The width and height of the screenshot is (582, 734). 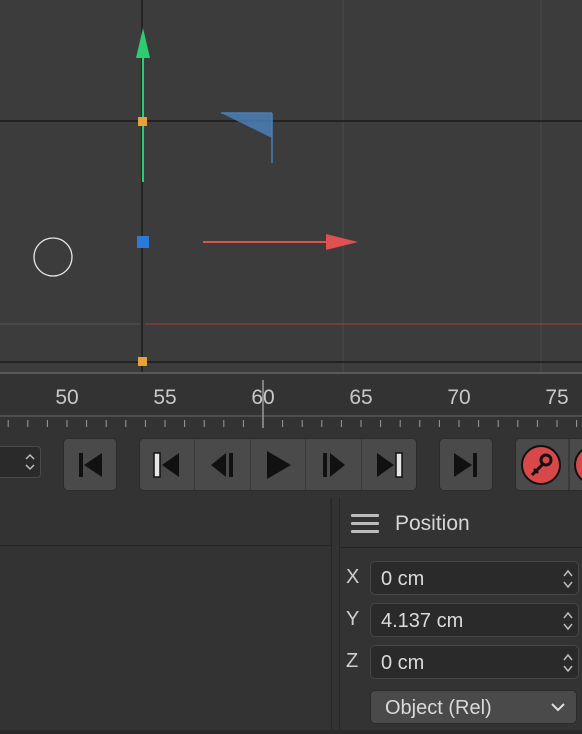 I want to click on x-spinner-icon, so click(x=568, y=579).